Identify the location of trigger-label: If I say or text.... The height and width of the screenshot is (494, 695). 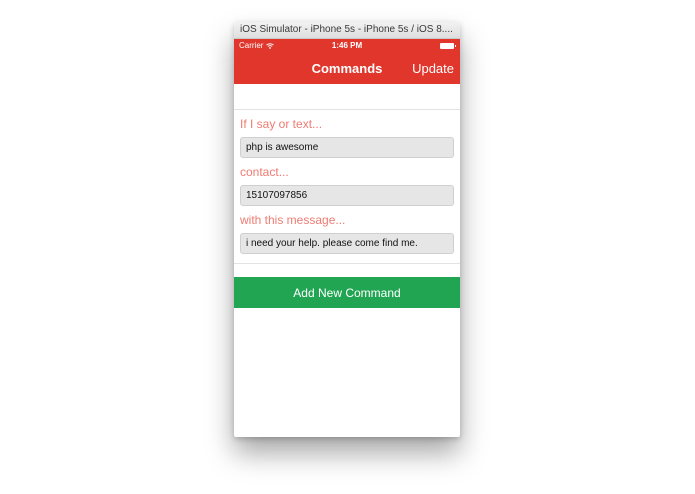
(281, 124).